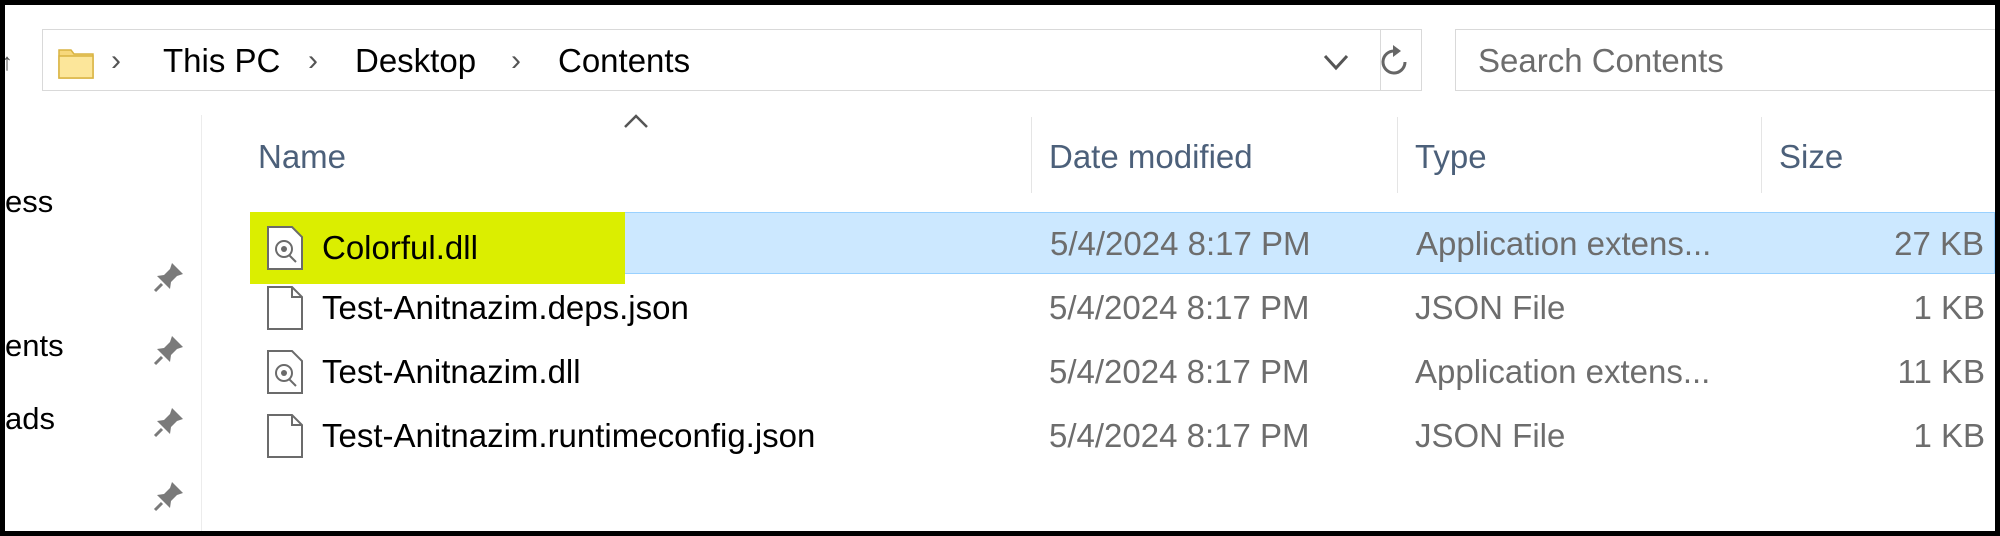 Image resolution: width=2000 pixels, height=536 pixels. I want to click on breadcrumb-desktop: Desktop, so click(415, 61).